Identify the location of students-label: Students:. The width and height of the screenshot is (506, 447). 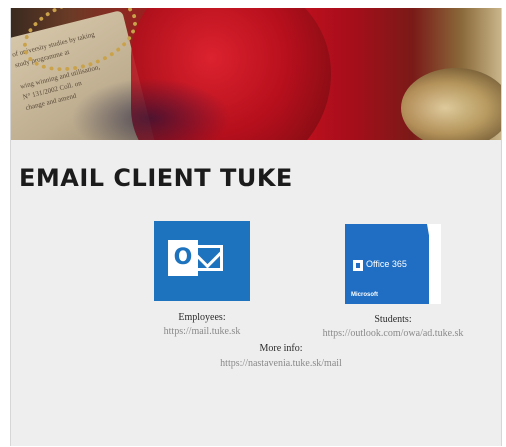
(393, 319).